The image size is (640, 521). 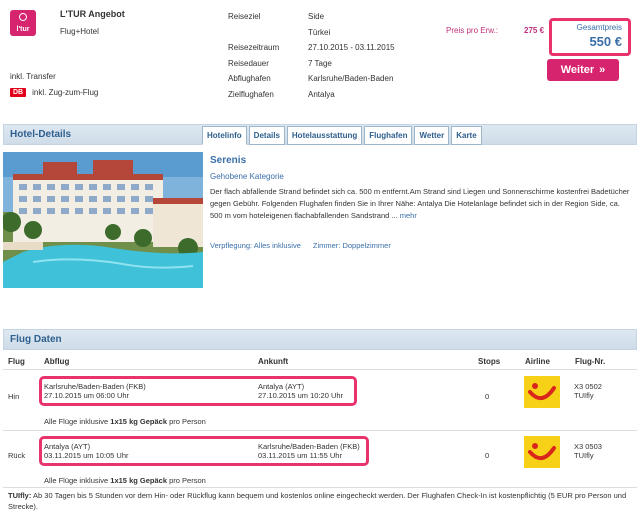 What do you see at coordinates (320, 339) in the screenshot?
I see `flight-data-header: Flug Daten` at bounding box center [320, 339].